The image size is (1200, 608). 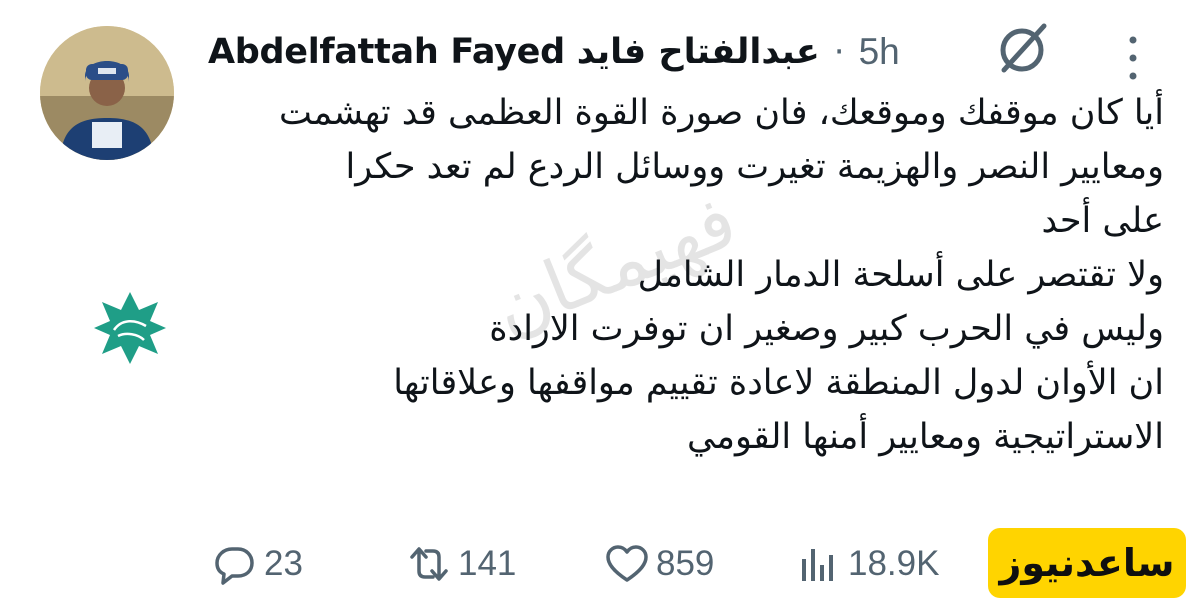 What do you see at coordinates (817, 565) in the screenshot?
I see `views-bars-icon` at bounding box center [817, 565].